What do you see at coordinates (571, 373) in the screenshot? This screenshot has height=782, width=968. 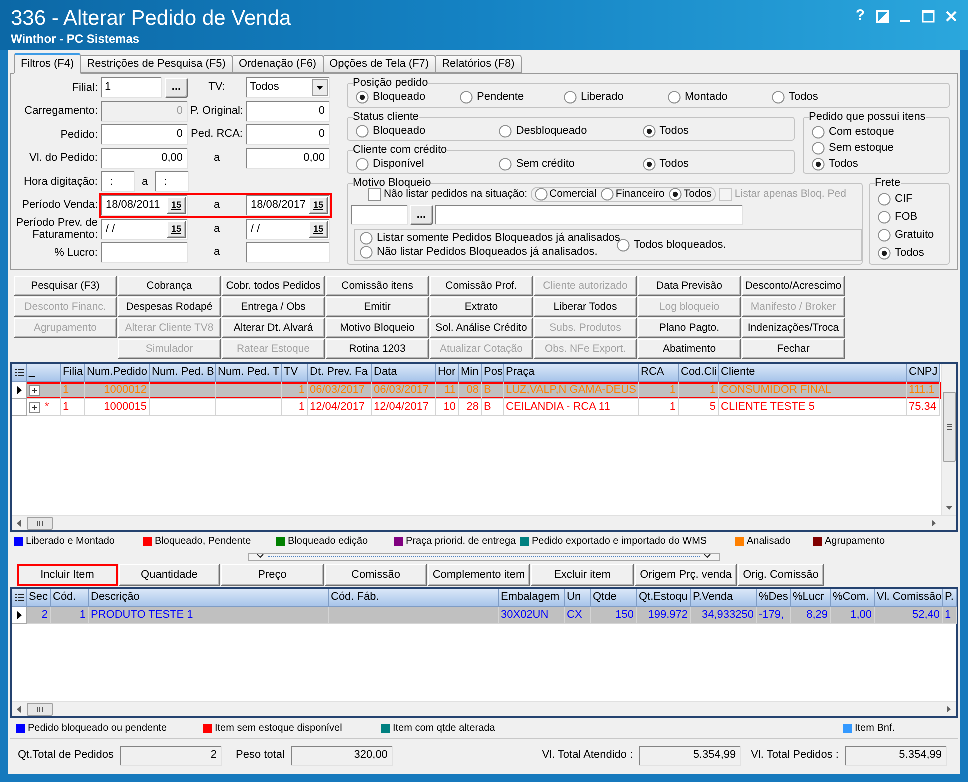 I see `column-header: Praça` at bounding box center [571, 373].